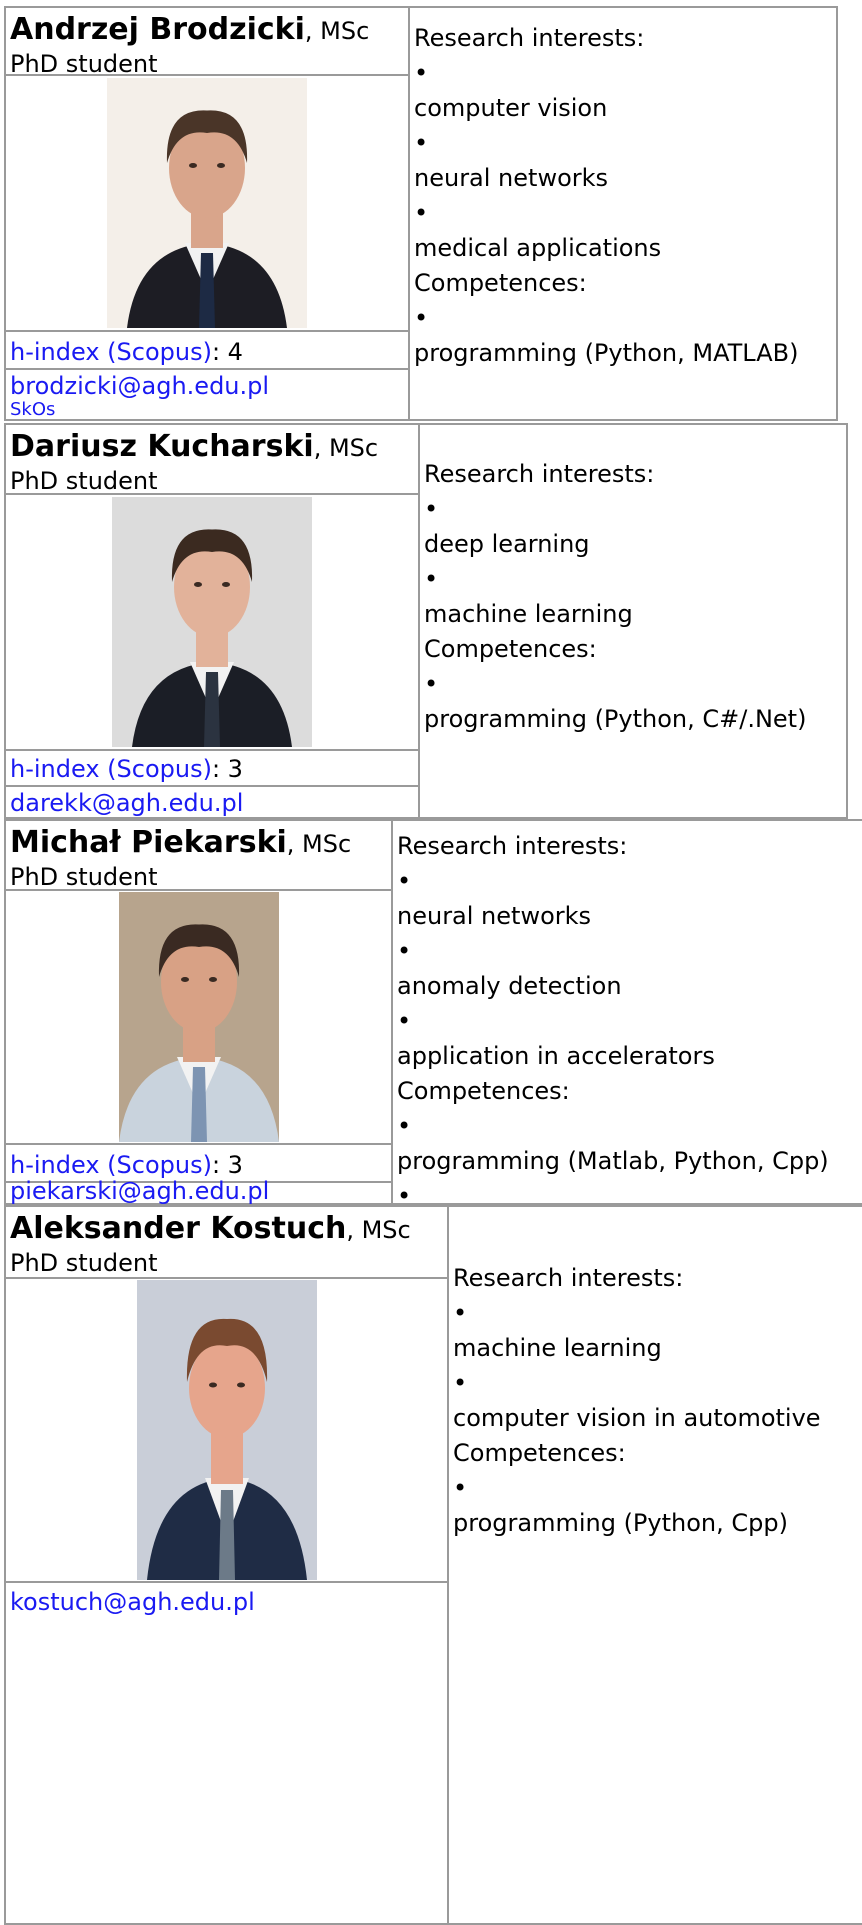 The image size is (862, 1925). I want to click on research-interest-item: computer vision, so click(511, 107).